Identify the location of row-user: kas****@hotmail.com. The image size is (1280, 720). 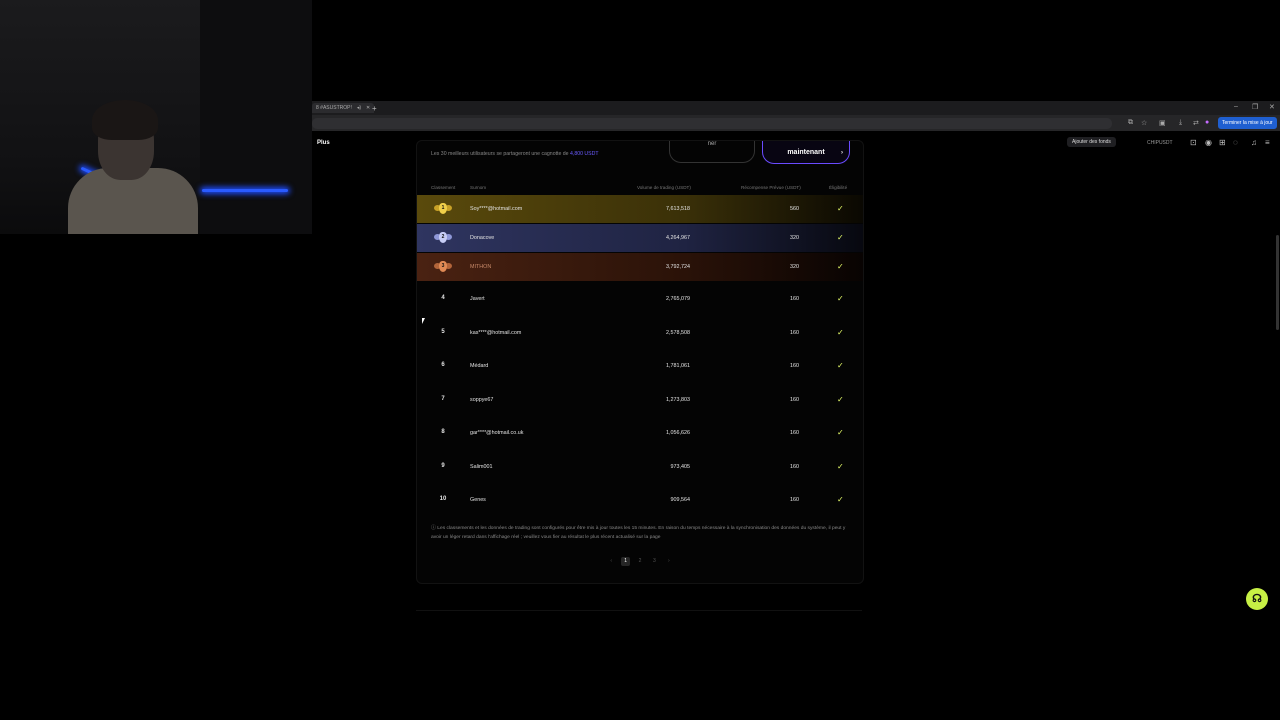
(496, 333).